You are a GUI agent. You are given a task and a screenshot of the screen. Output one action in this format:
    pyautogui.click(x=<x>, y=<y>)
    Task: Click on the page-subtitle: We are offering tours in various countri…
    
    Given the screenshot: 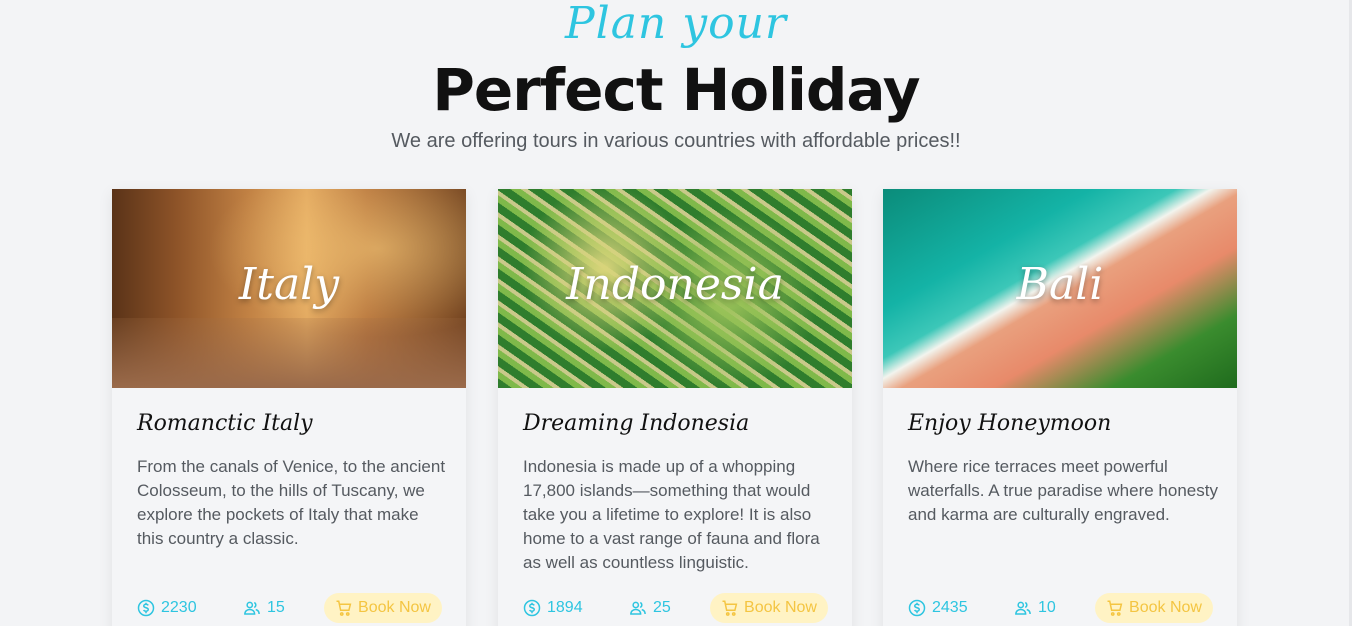 What is the action you would take?
    pyautogui.click(x=676, y=141)
    